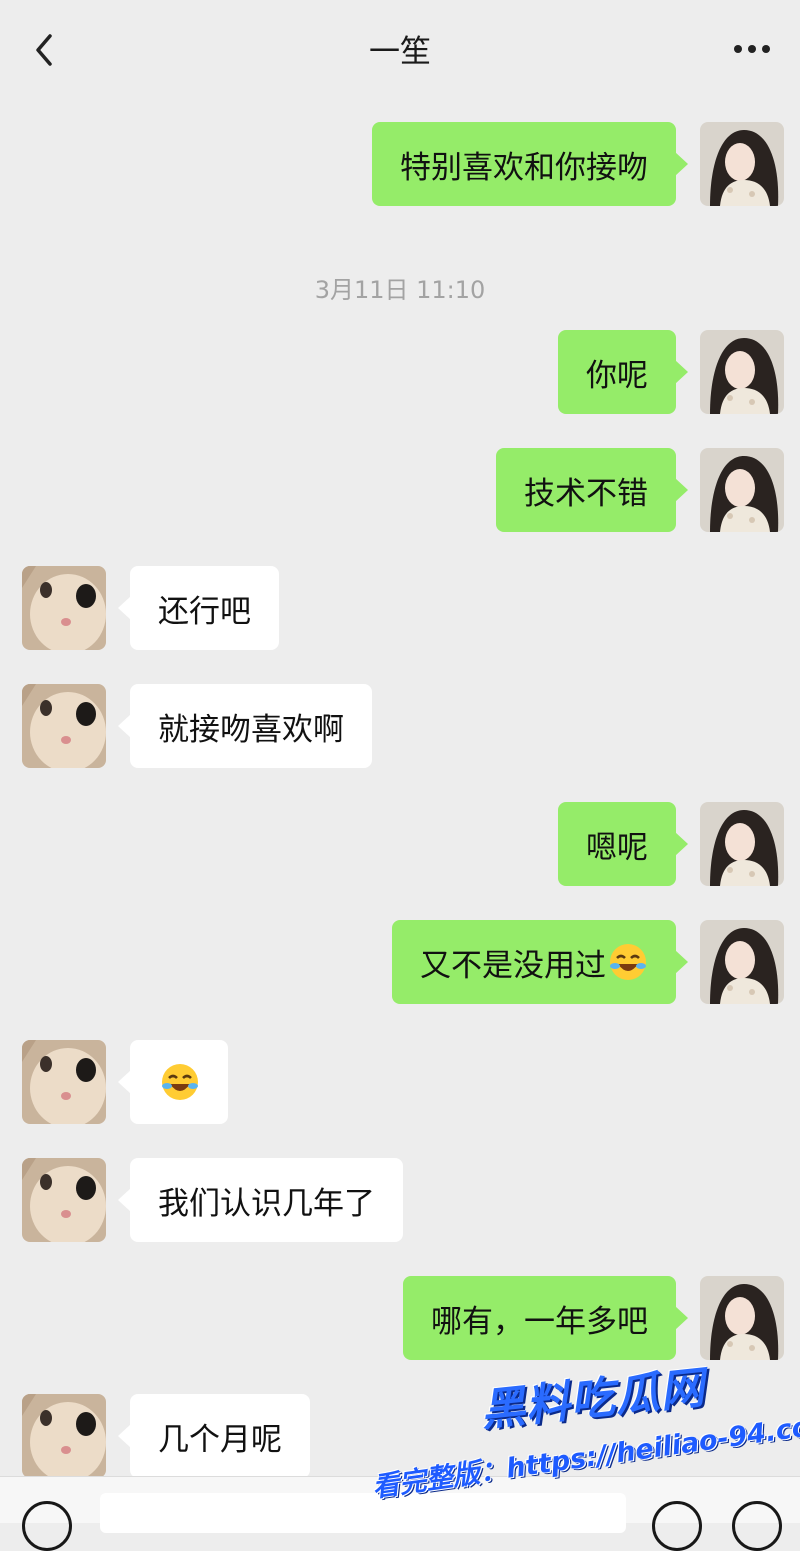 This screenshot has width=800, height=1551. I want to click on message-bubble-incoming: 就接吻喜欢啊, so click(245, 726).